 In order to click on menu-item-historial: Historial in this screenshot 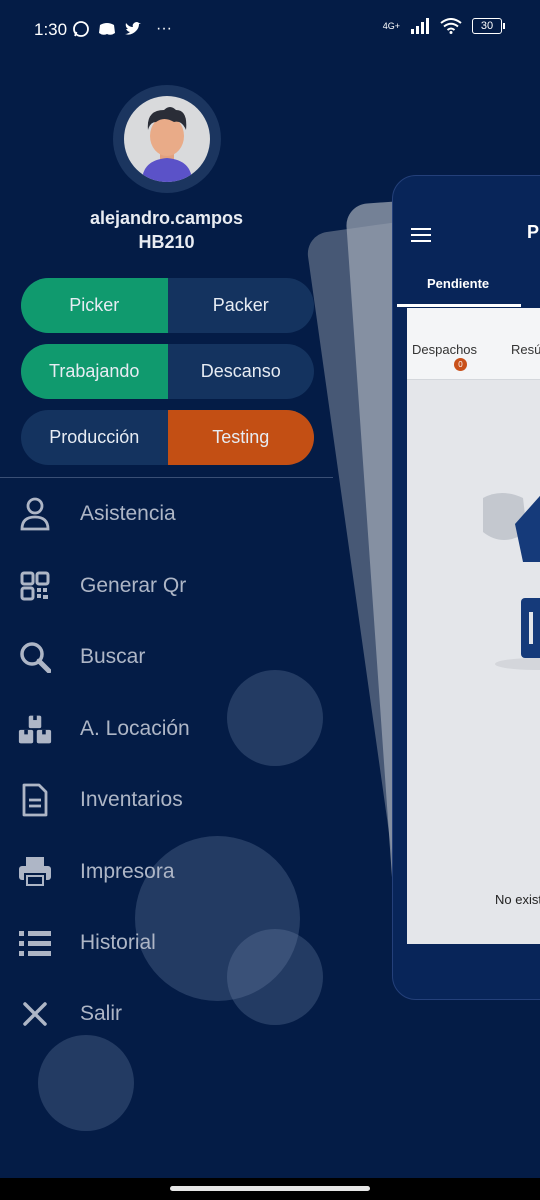, I will do `click(166, 943)`.